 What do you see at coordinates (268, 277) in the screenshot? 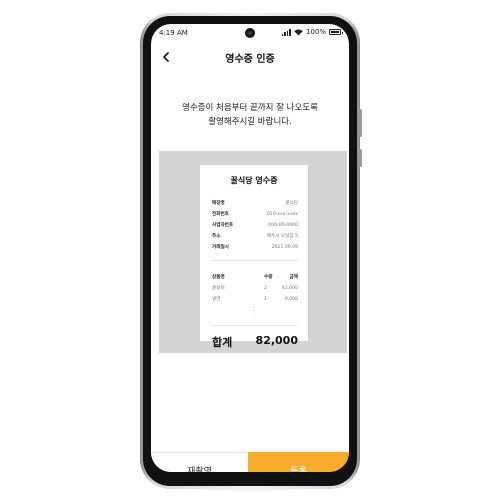
I see `column-header-qty: 수량` at bounding box center [268, 277].